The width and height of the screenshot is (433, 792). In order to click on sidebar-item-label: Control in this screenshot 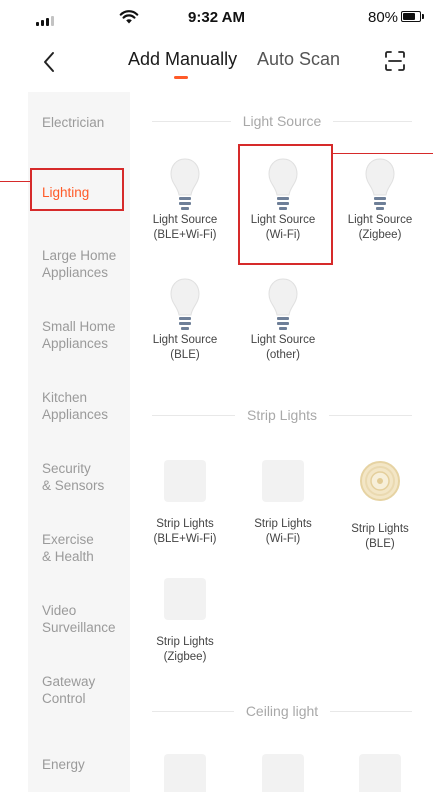, I will do `click(64, 698)`.